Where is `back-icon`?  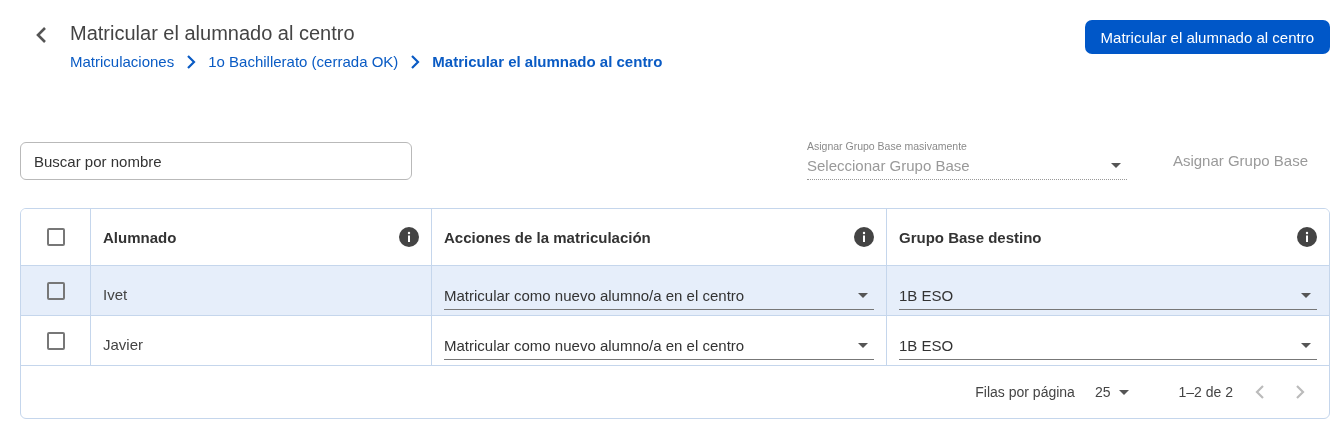
back-icon is located at coordinates (41, 35).